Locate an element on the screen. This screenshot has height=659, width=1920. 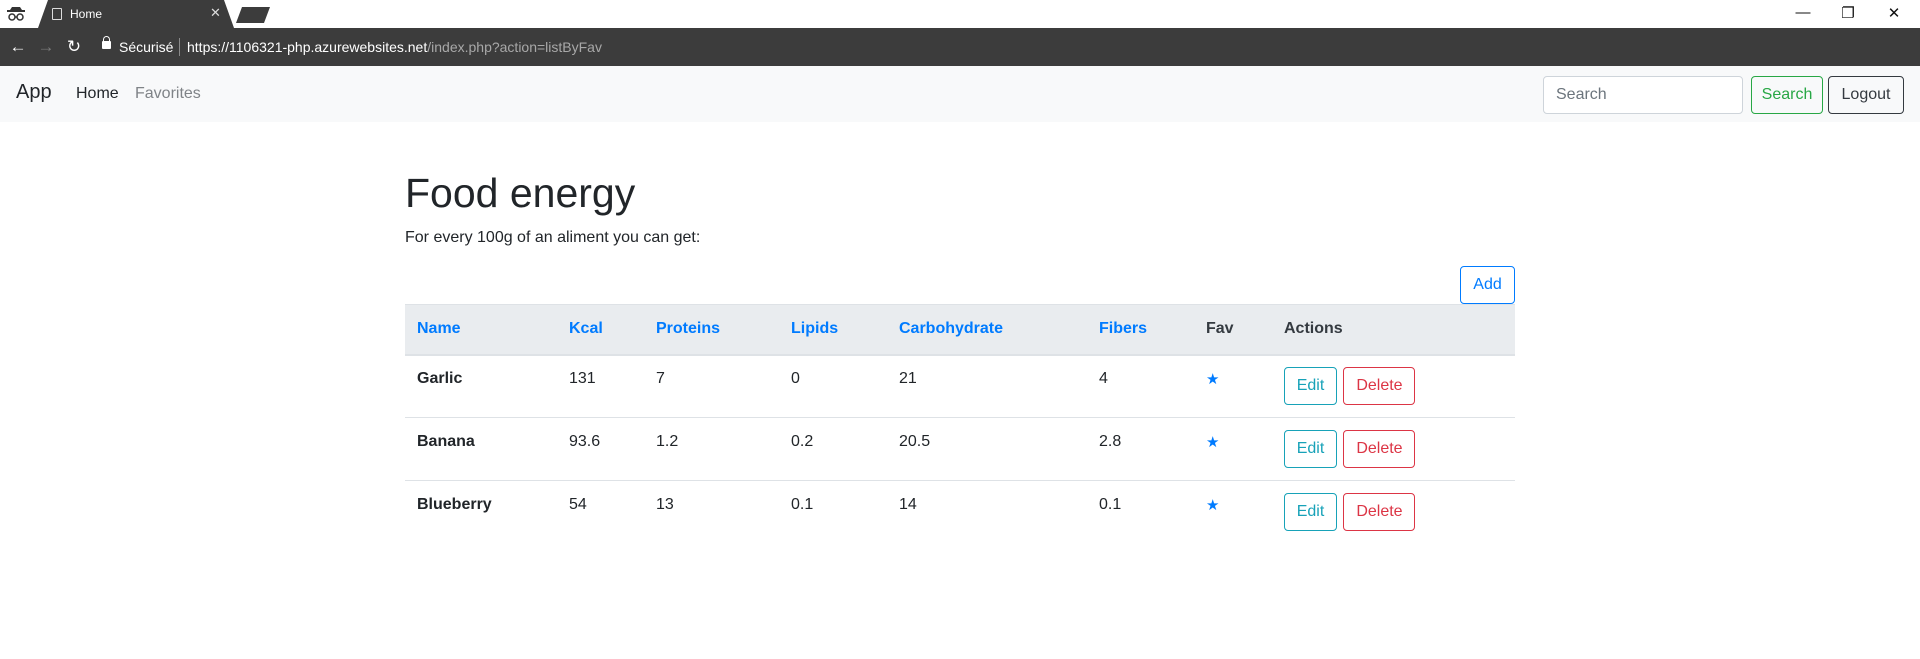
url-host: https://1106321-php.azurewebsites.net is located at coordinates (307, 47).